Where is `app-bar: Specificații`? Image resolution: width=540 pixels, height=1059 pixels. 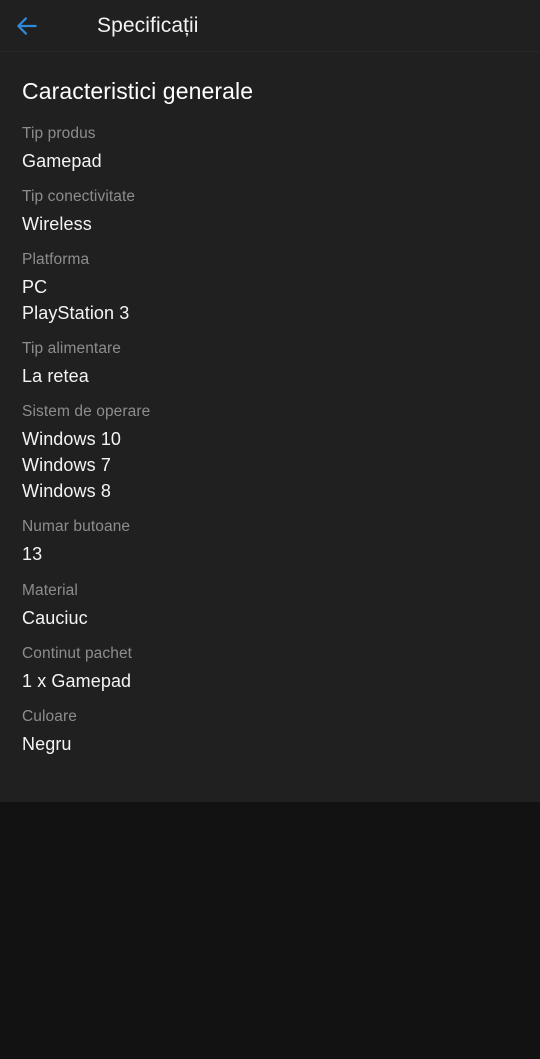 app-bar: Specificații is located at coordinates (270, 26).